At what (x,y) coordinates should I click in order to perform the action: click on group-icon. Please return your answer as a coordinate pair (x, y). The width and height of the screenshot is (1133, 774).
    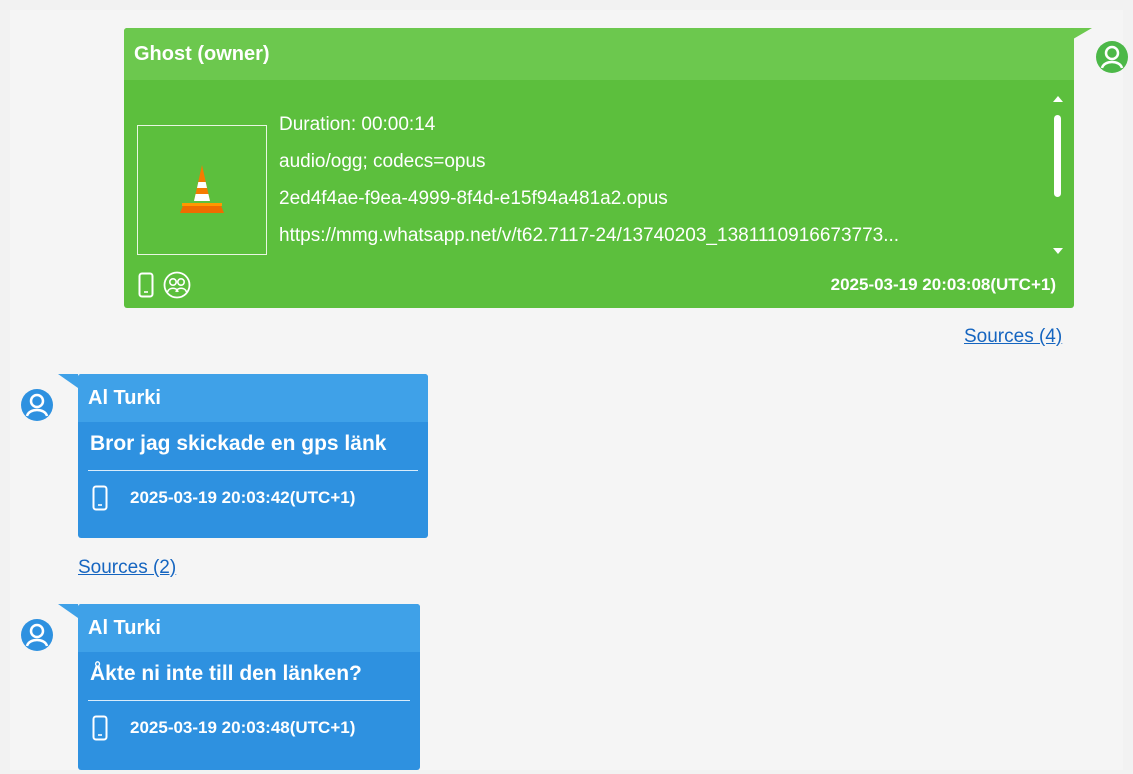
    Looking at the image, I should click on (177, 285).